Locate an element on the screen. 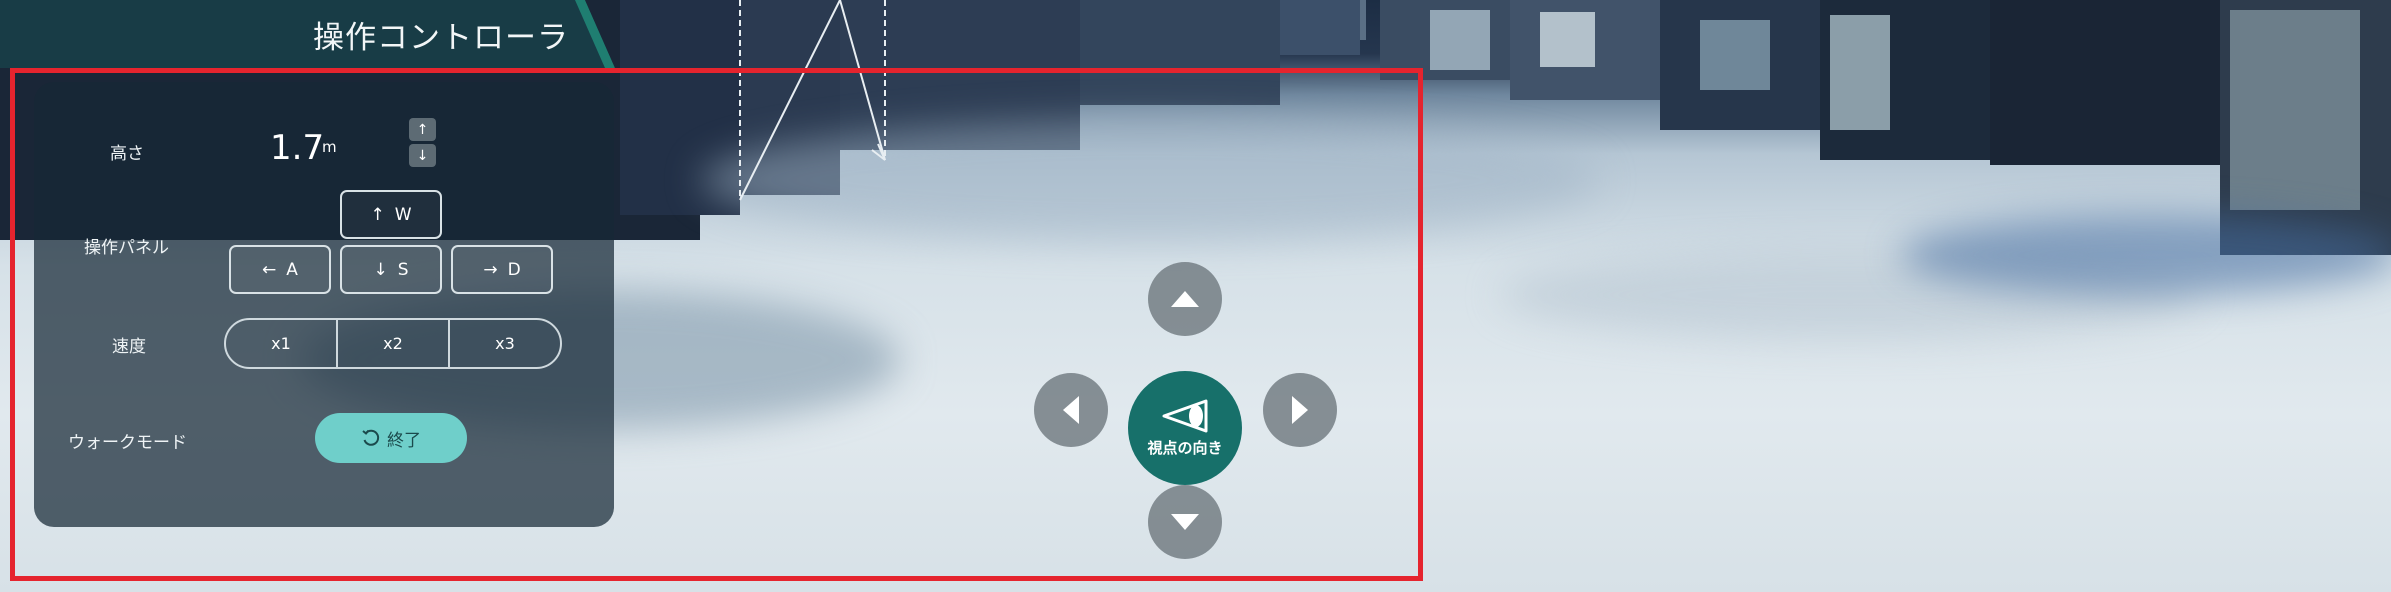 The height and width of the screenshot is (592, 2391). building-left is located at coordinates (1180, 52).